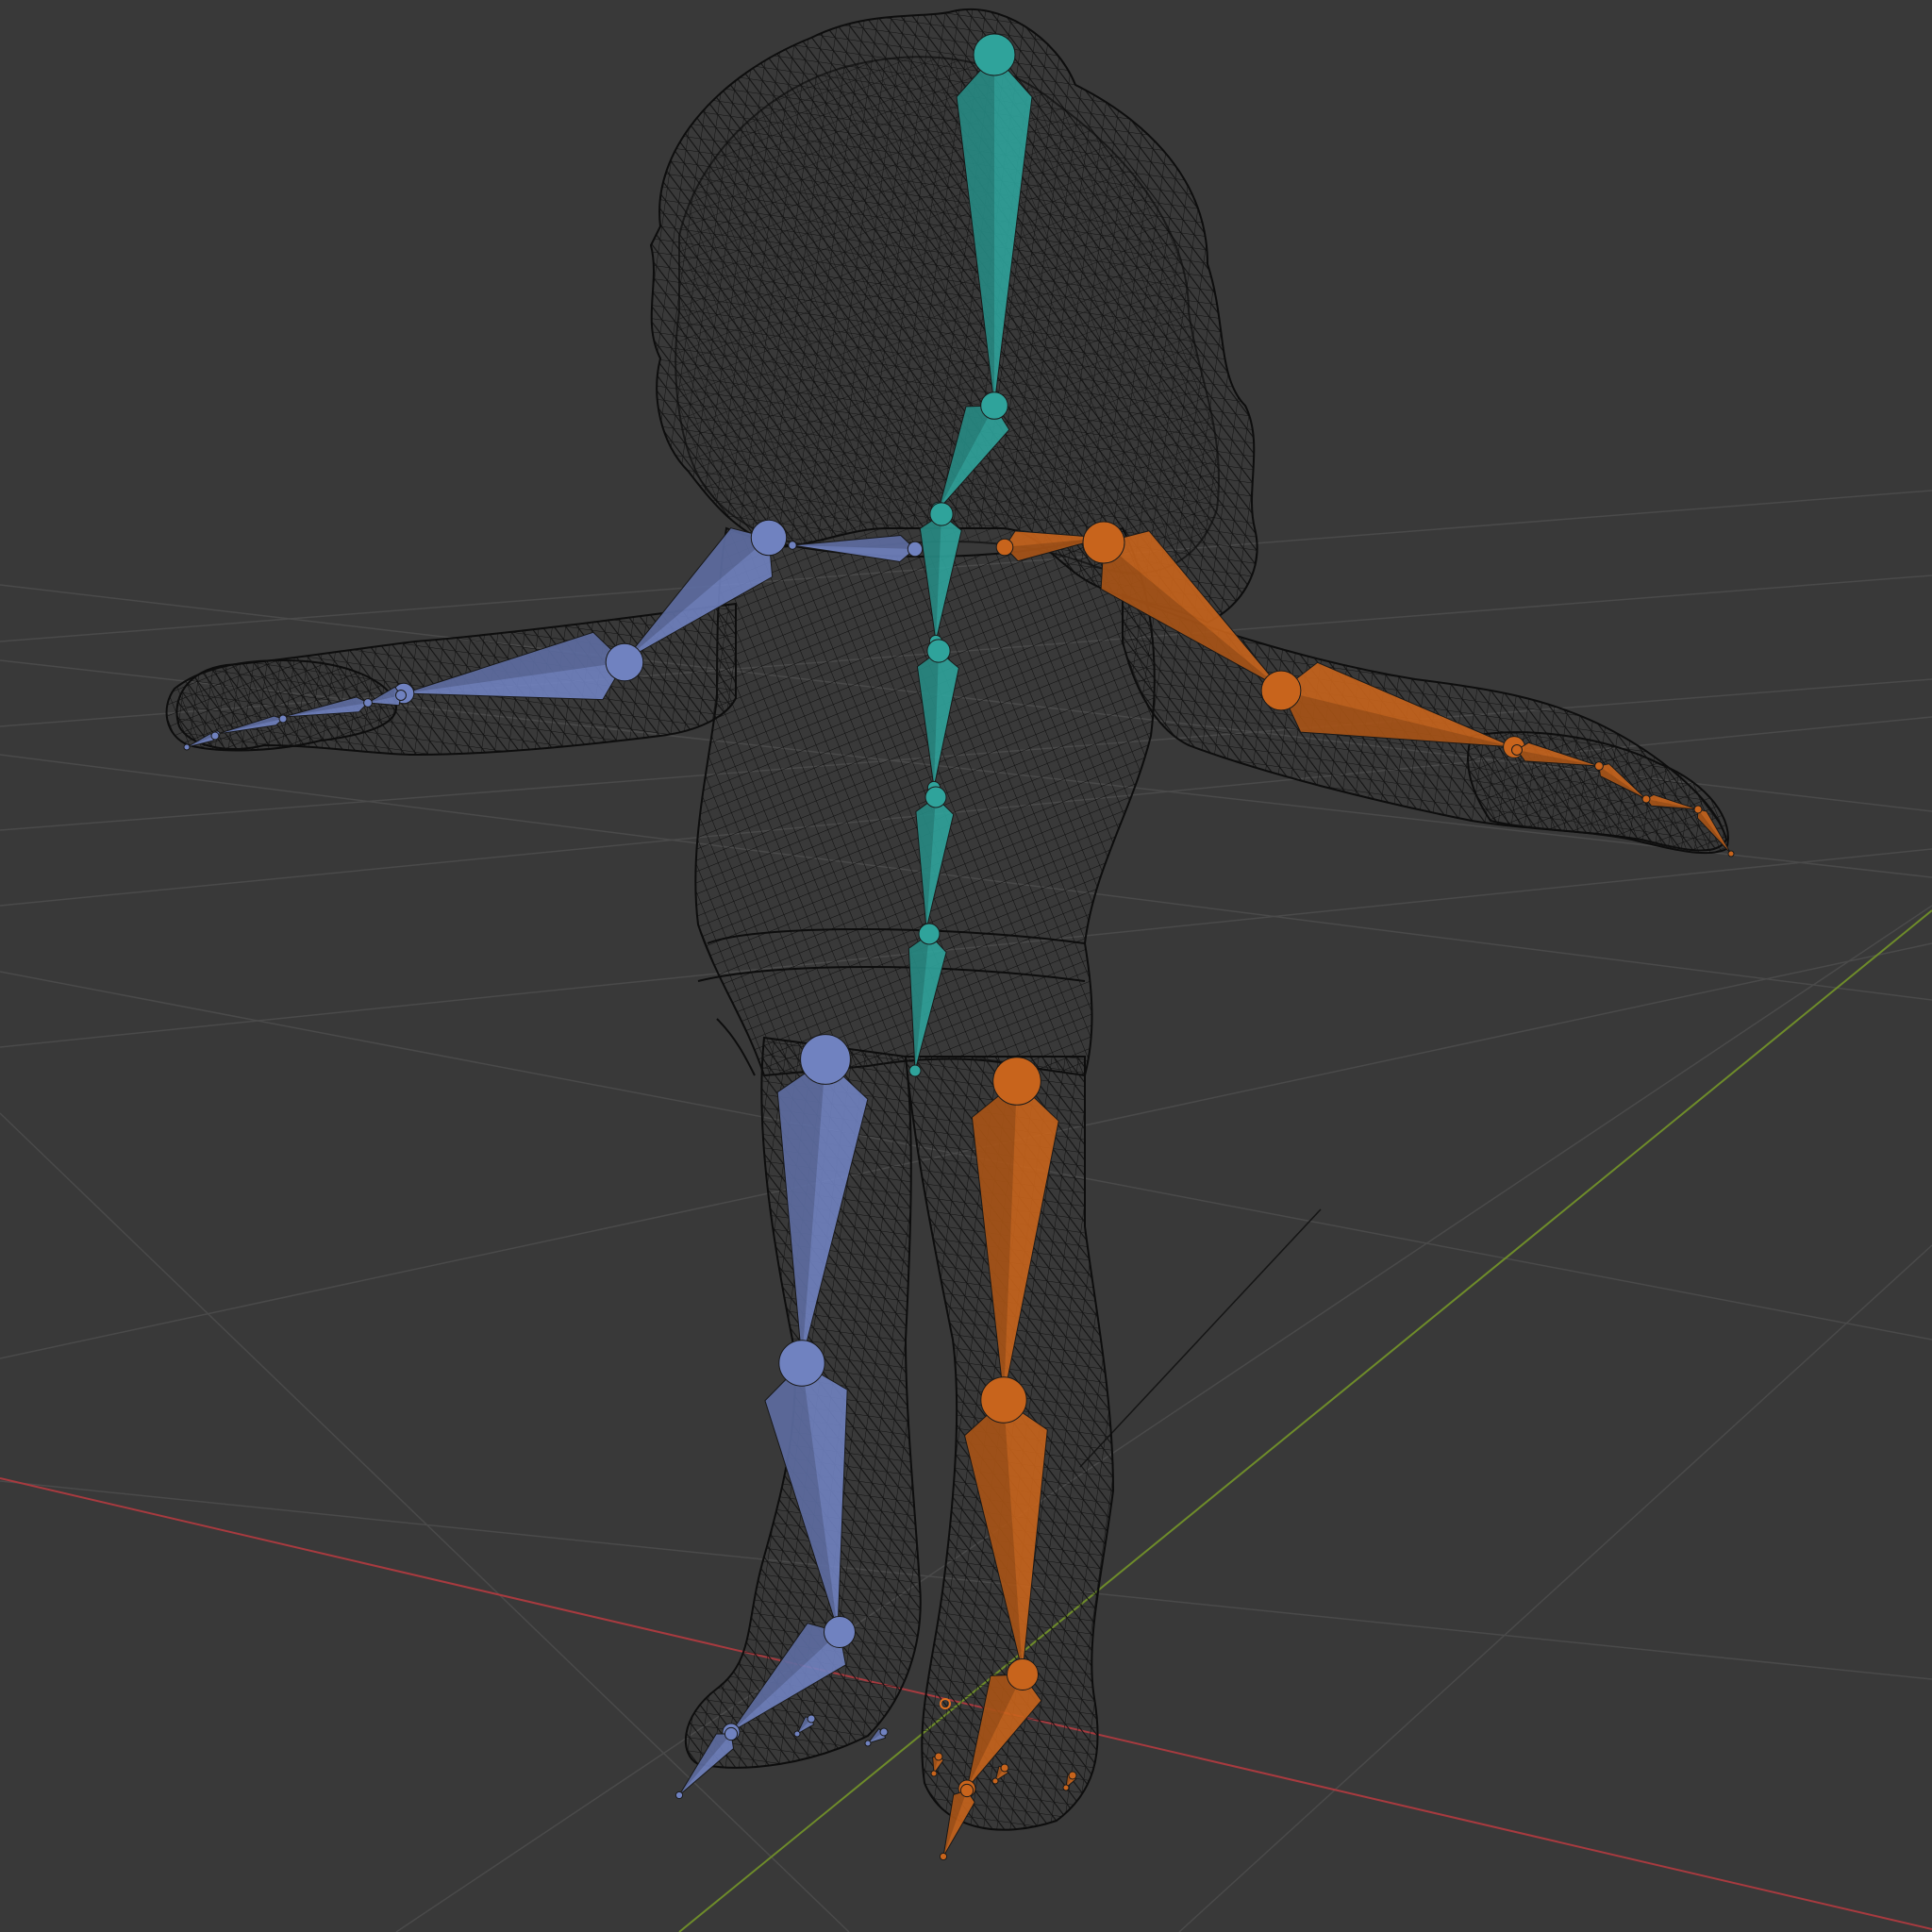 This screenshot has width=1932, height=1932. Describe the element at coordinates (801, 1363) in the screenshot. I see `bone-l-shin-head-joint` at that location.